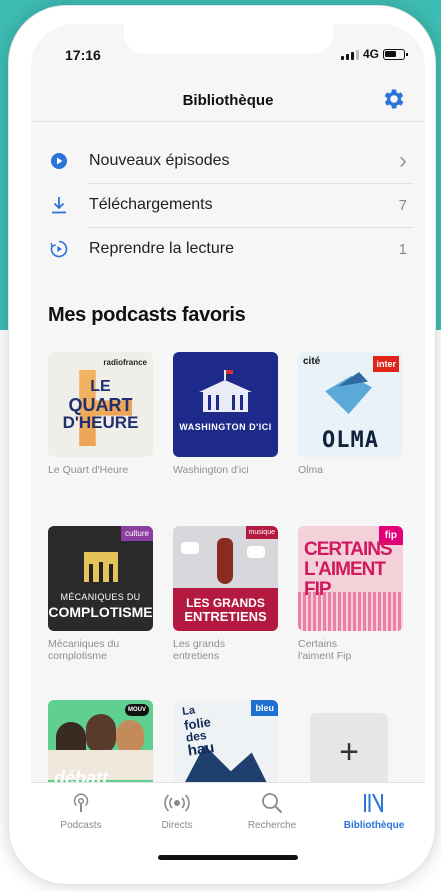 The height and width of the screenshot is (891, 441). Describe the element at coordinates (318, 589) in the screenshot. I see `cover-text: FIP` at that location.